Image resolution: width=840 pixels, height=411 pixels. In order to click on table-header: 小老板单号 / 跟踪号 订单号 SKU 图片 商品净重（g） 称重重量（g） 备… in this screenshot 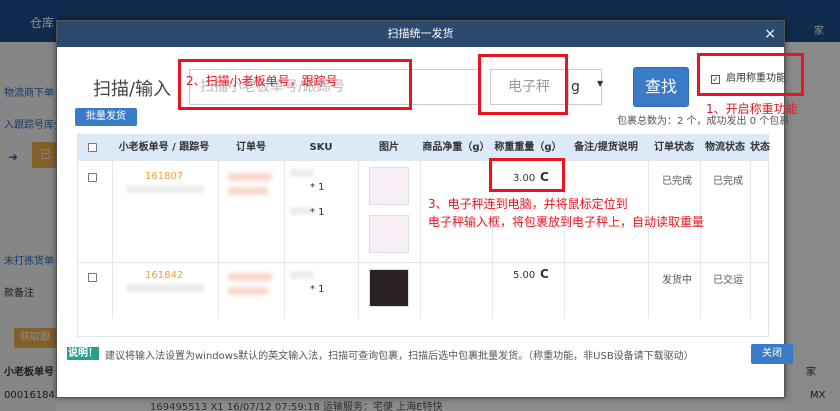, I will do `click(424, 147)`.